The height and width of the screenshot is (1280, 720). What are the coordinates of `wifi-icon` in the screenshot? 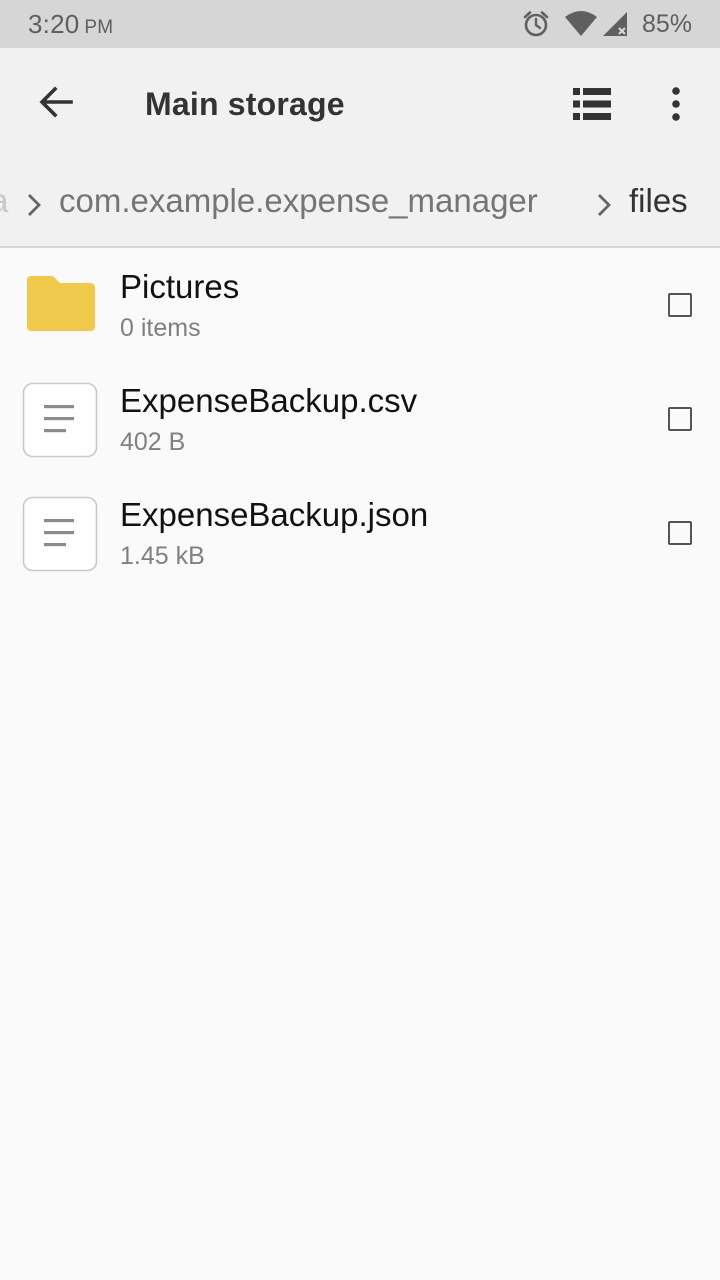 It's located at (581, 24).